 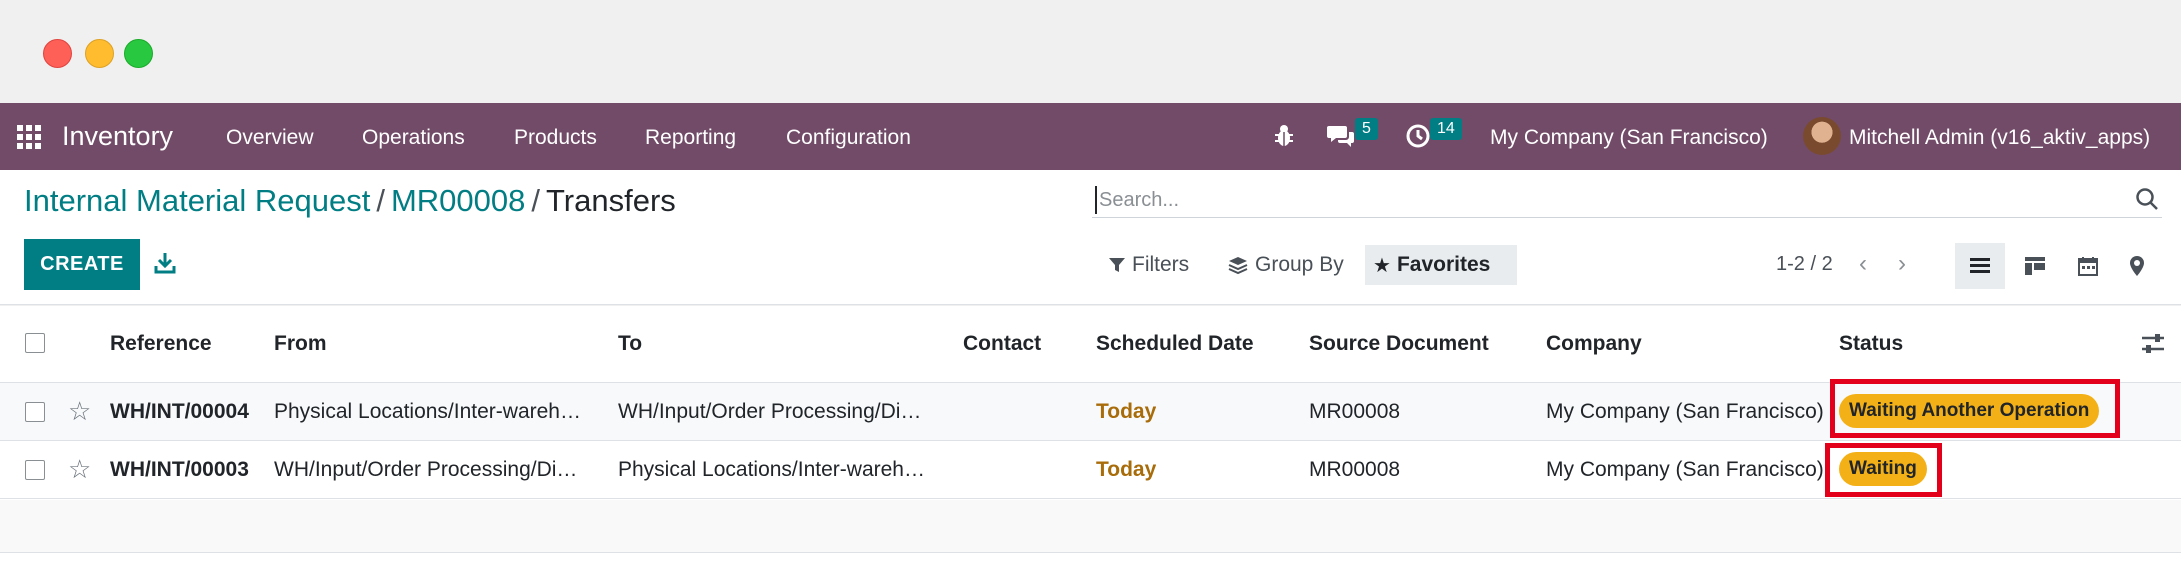 I want to click on filters-button: Filters, so click(x=1148, y=265).